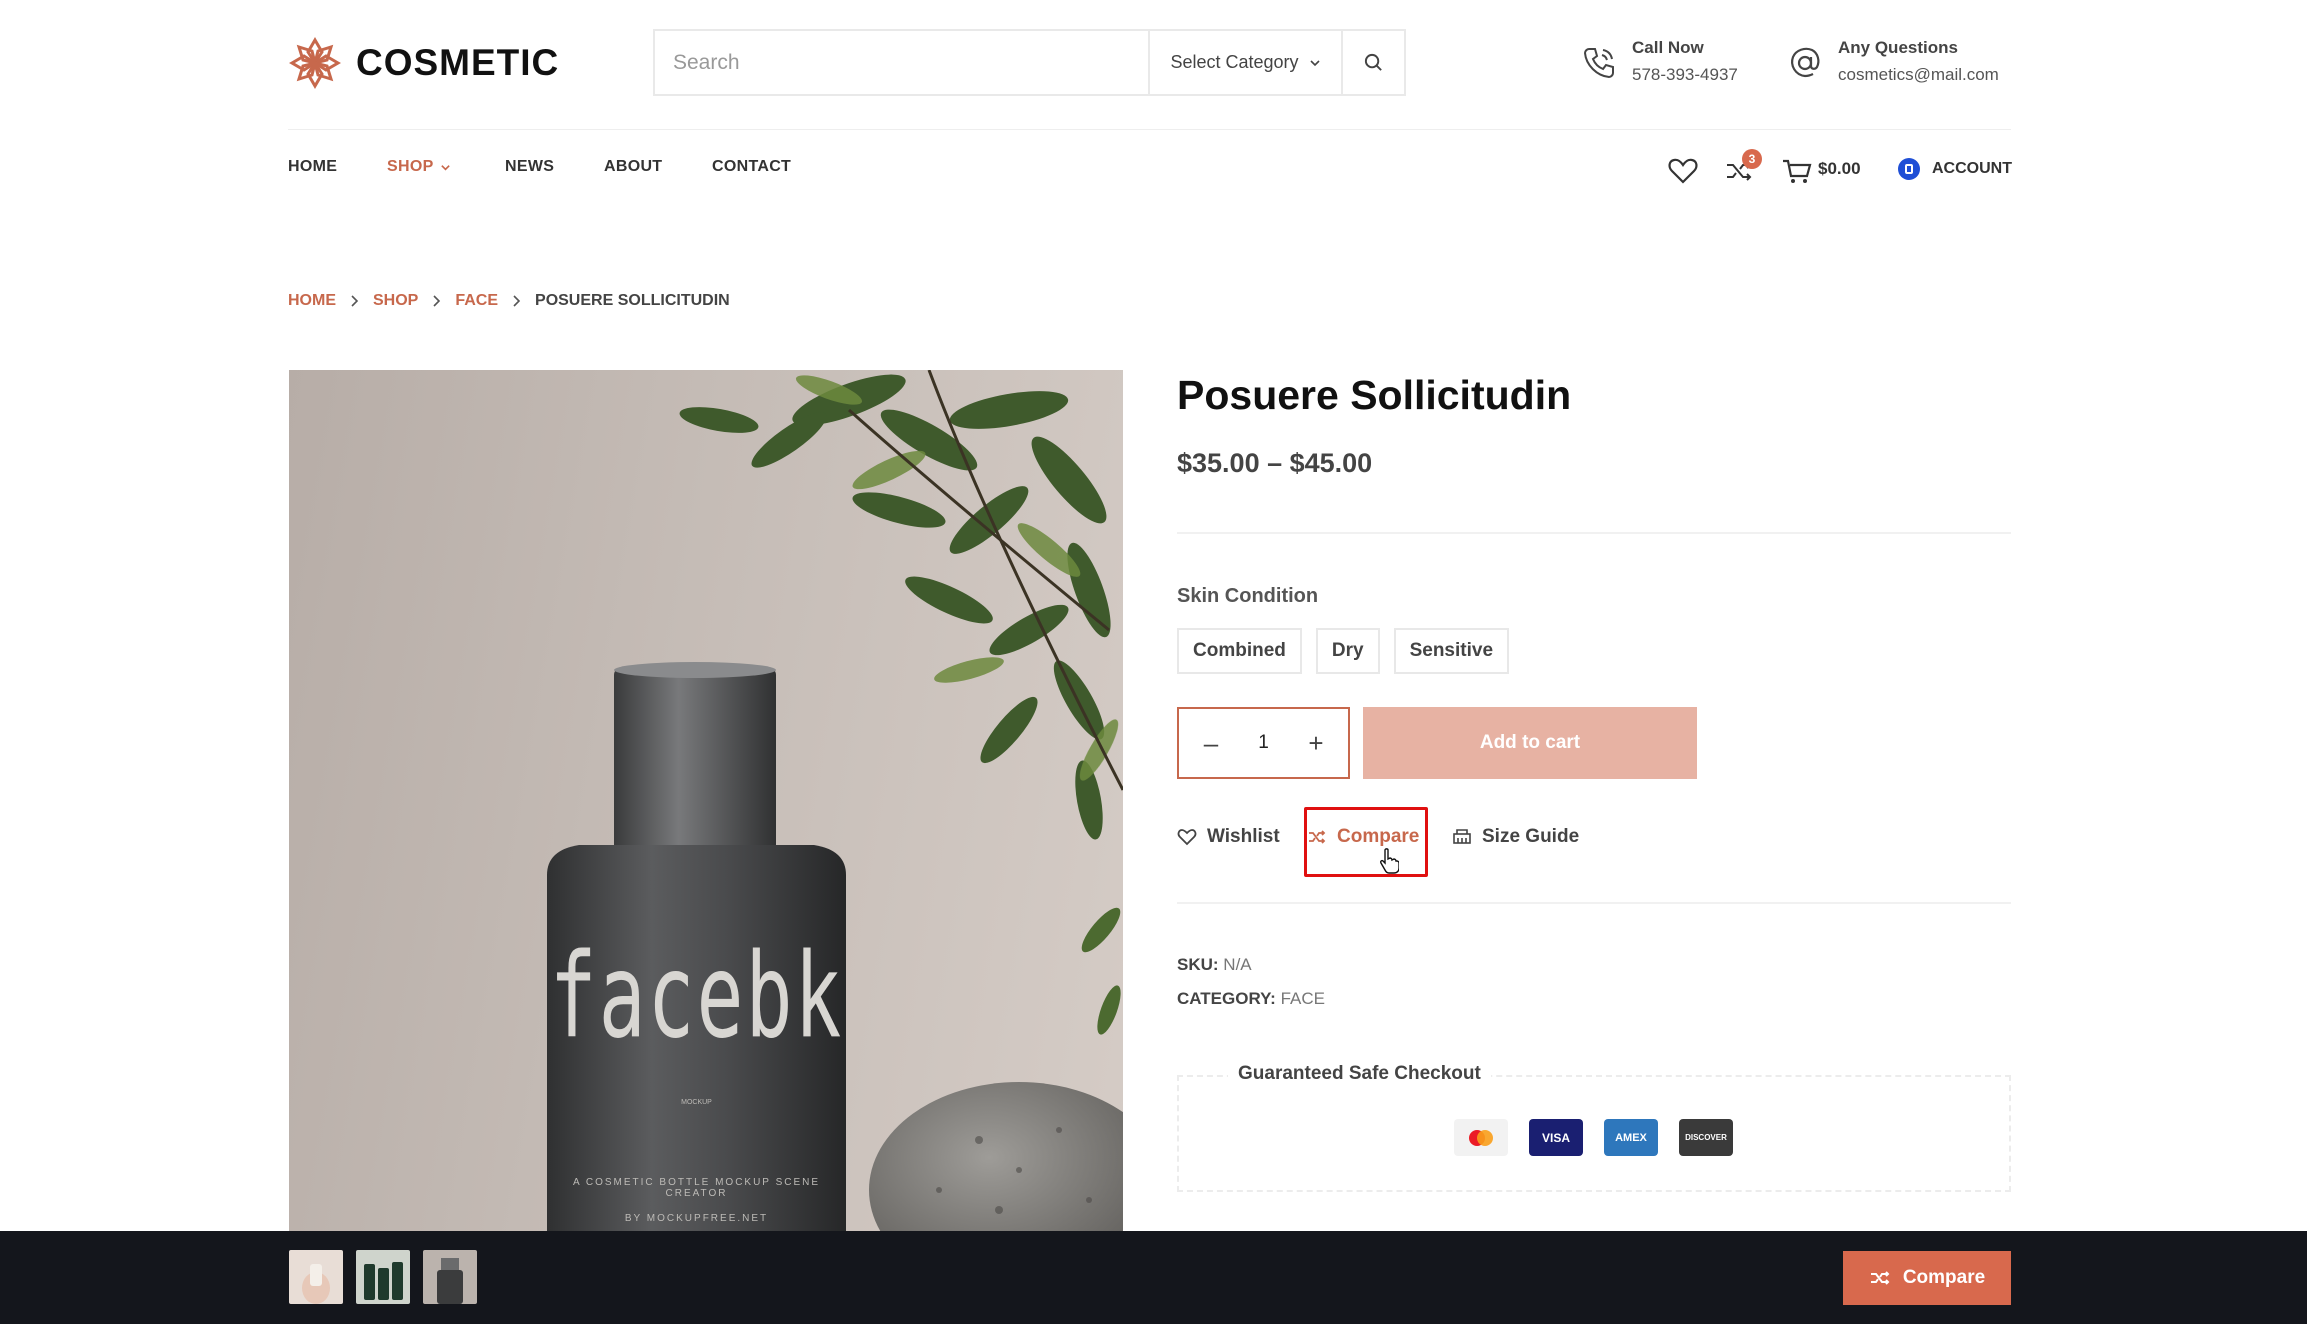 This screenshot has width=2307, height=1324. I want to click on account-link: ACCOUNT, so click(1955, 169).